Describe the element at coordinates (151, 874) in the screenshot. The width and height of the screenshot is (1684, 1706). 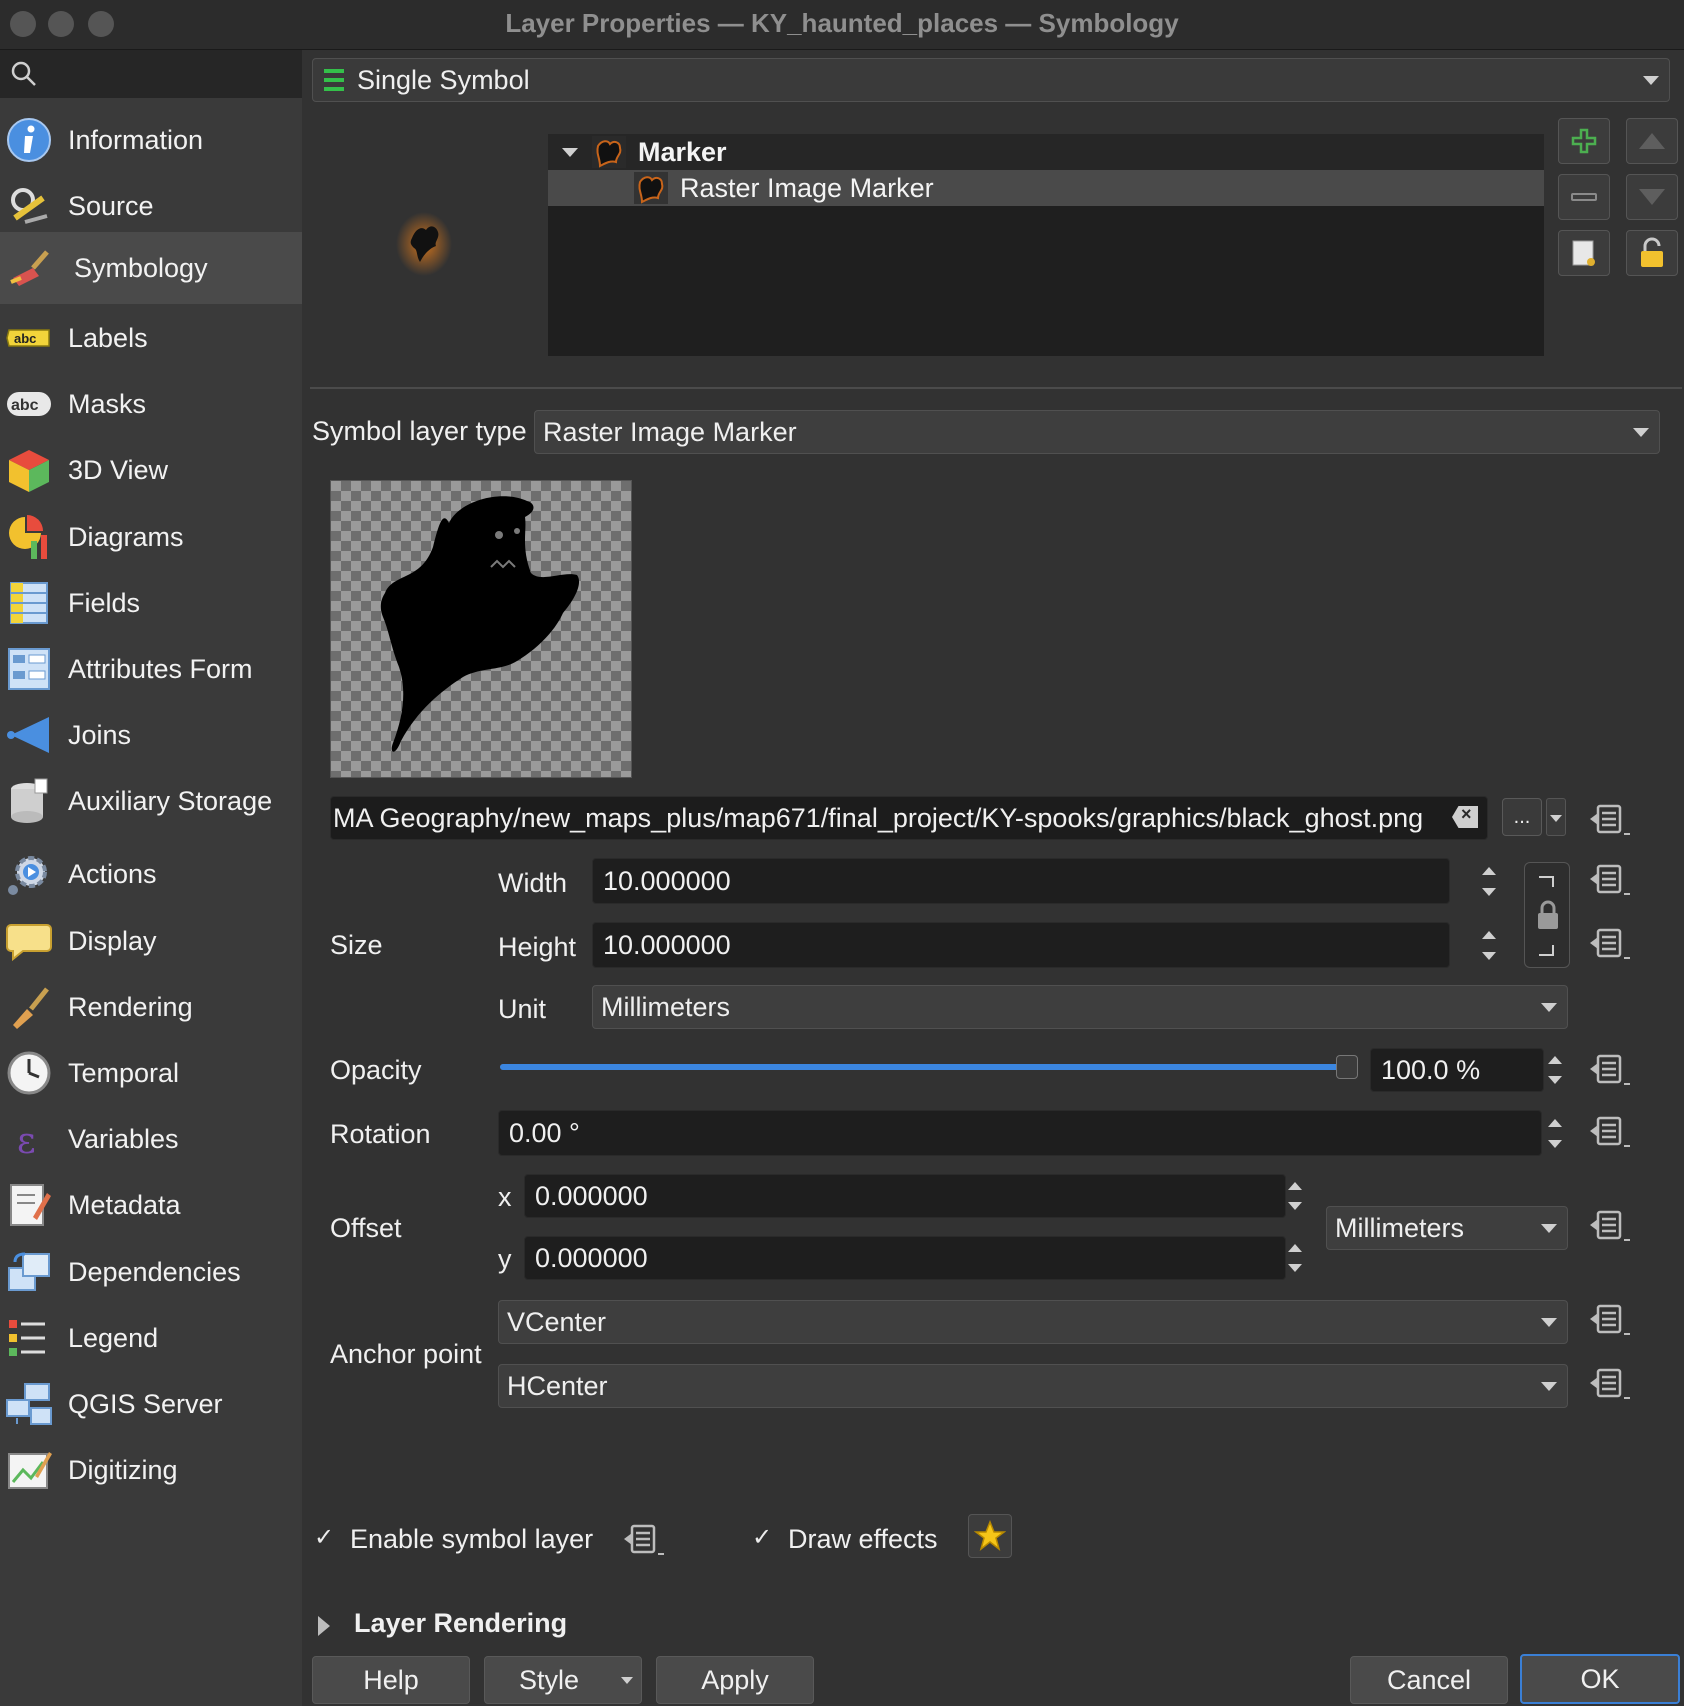
I see `sidebar-item-actions: Actions` at that location.